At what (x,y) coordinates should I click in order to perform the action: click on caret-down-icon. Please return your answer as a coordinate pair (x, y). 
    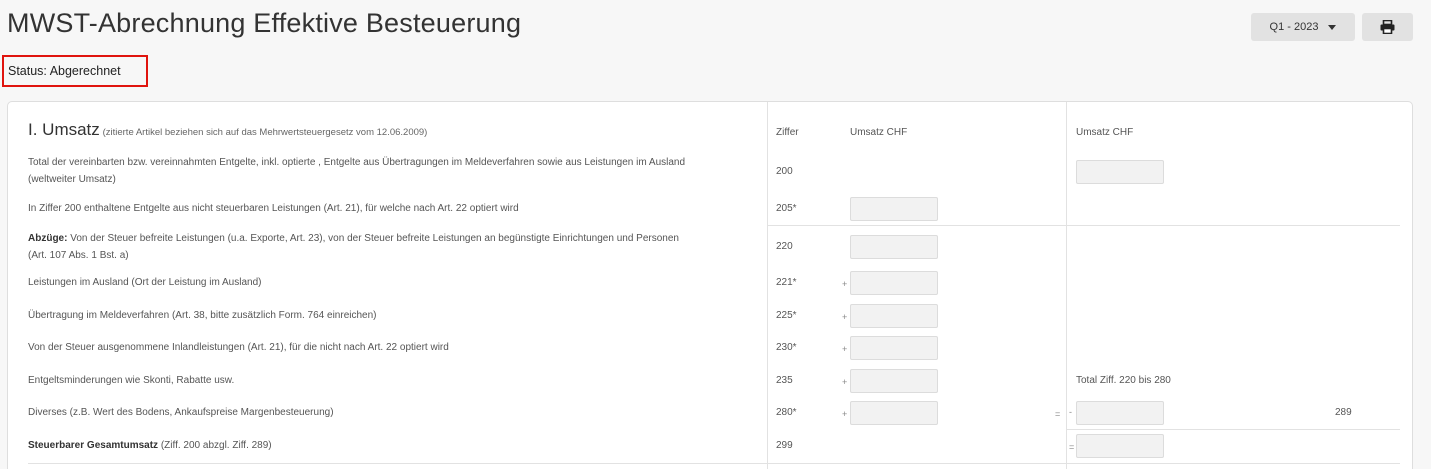
    Looking at the image, I should click on (1332, 27).